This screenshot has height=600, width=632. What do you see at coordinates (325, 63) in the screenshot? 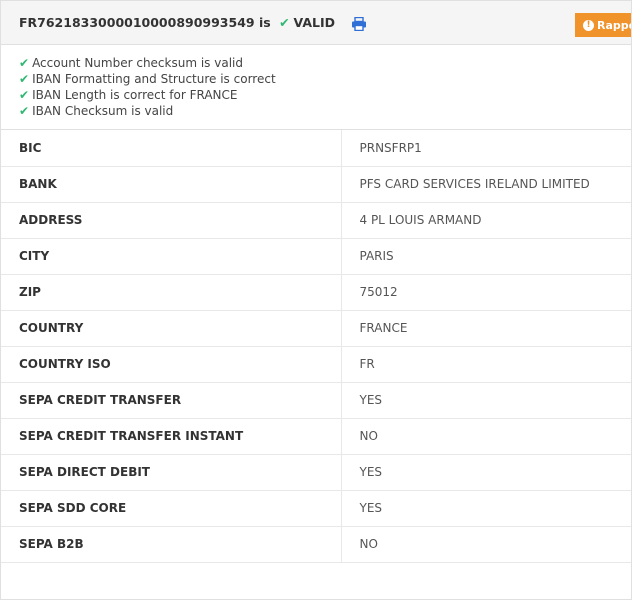
I see `check-item: ✔ Account Number checksum is valid` at bounding box center [325, 63].